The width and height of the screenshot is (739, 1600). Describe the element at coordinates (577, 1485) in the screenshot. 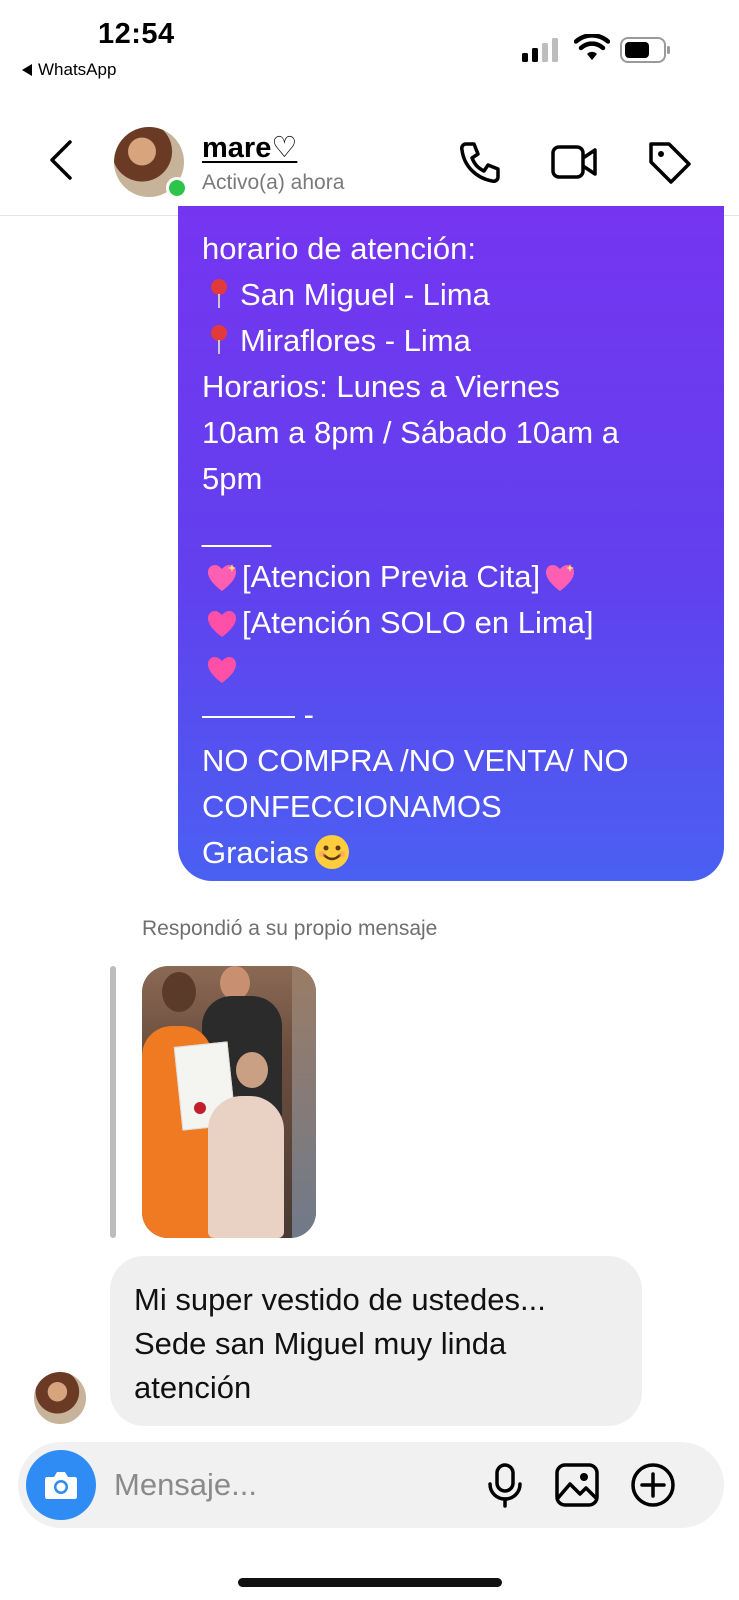

I see `image-icon` at that location.